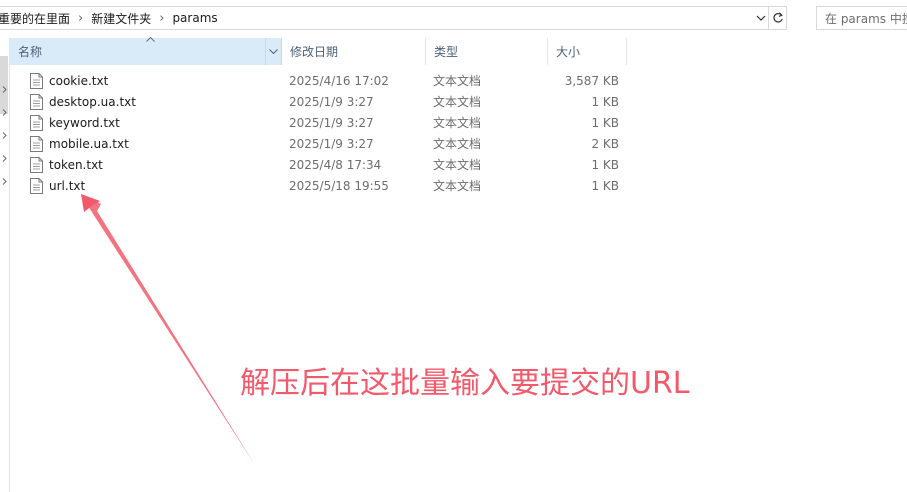 This screenshot has height=492, width=907. Describe the element at coordinates (150, 185) in the screenshot. I see `file-name-cell: url.txt` at that location.